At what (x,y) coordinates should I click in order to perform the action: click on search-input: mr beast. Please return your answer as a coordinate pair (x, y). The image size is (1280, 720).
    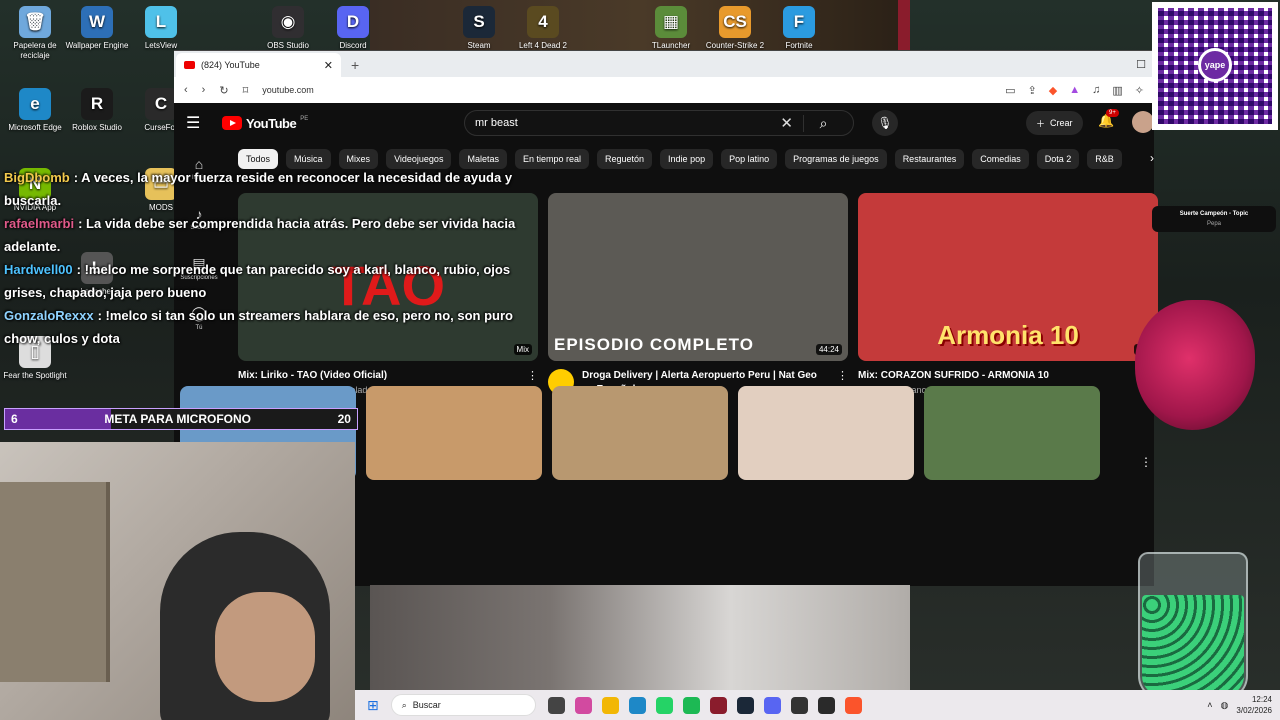
    Looking at the image, I should click on (496, 123).